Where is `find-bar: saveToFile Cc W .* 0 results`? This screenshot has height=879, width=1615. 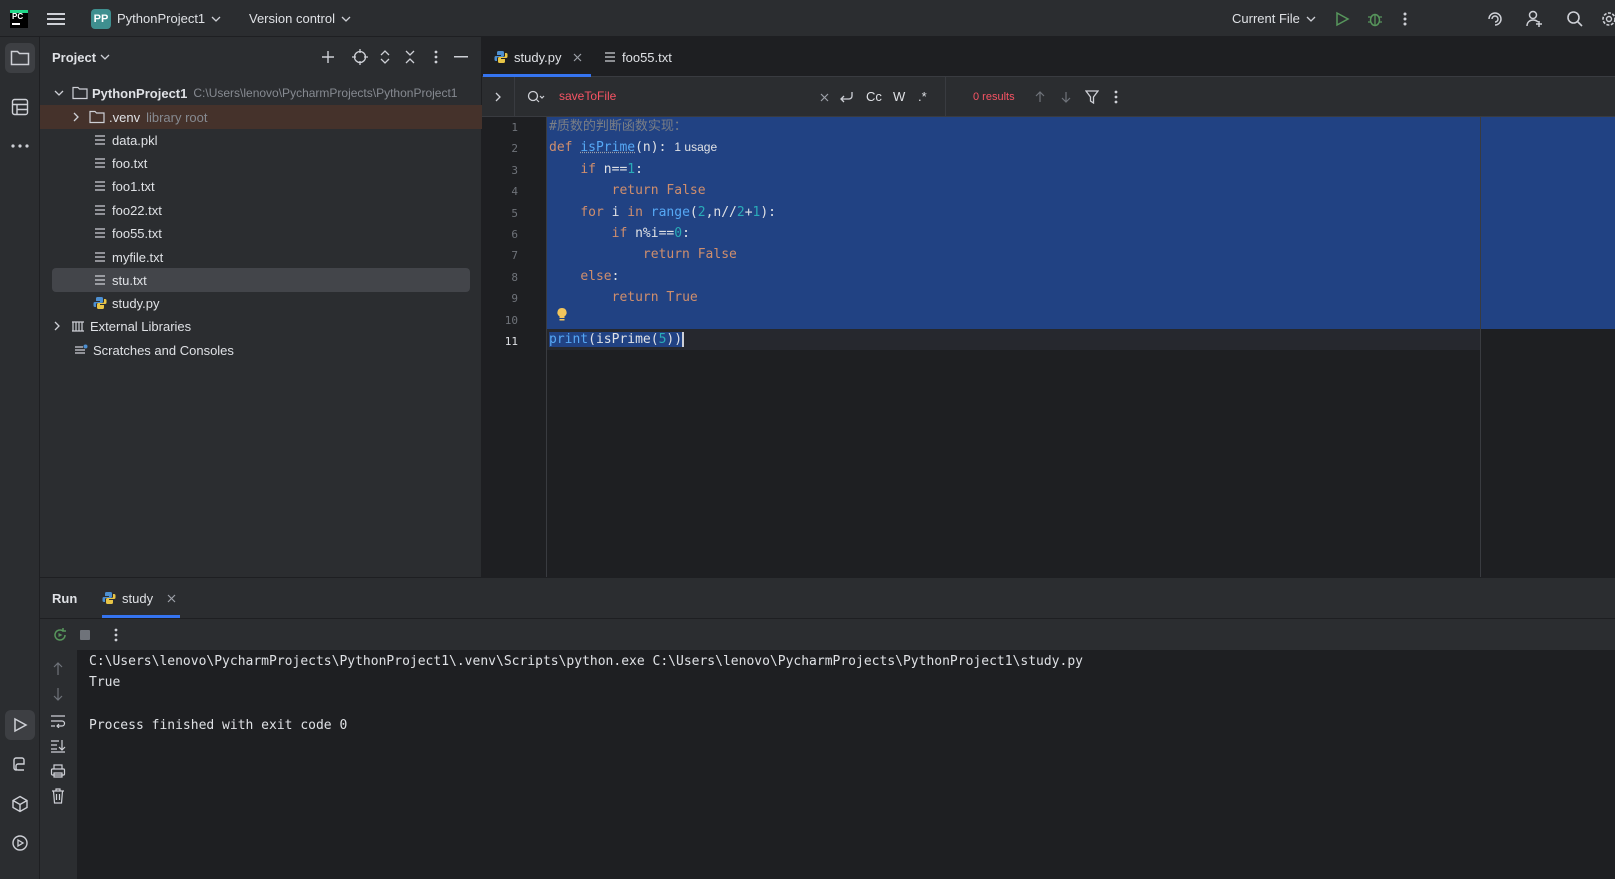
find-bar: saveToFile Cc W .* 0 results is located at coordinates (1048, 97).